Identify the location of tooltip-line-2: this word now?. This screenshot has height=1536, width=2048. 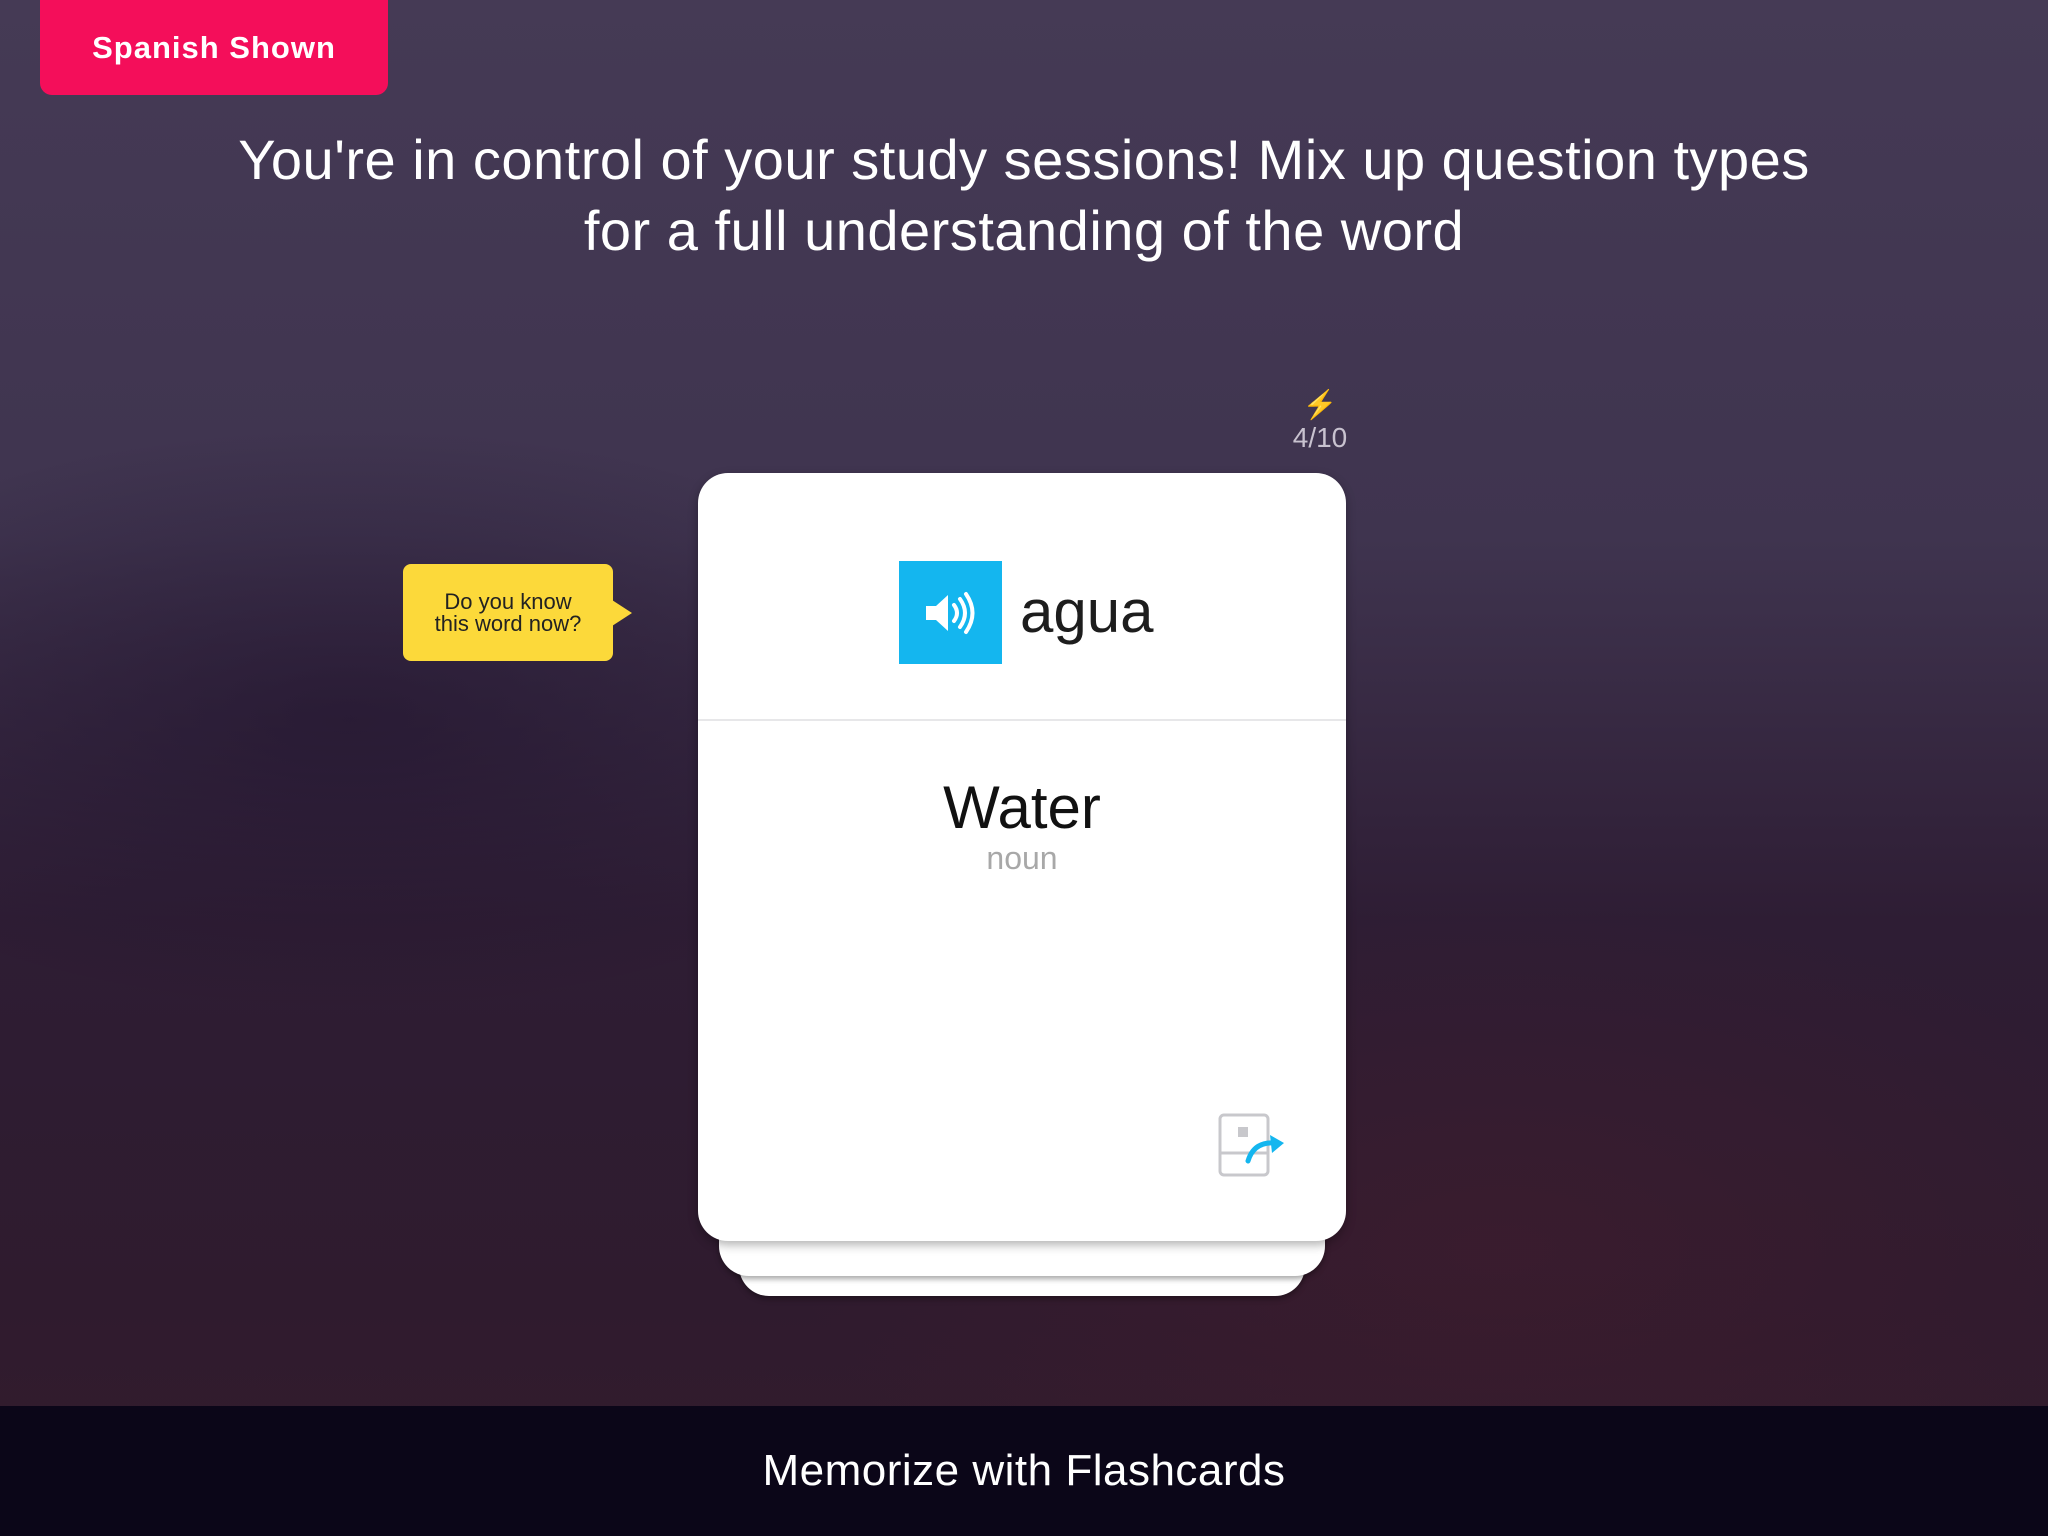
(508, 623).